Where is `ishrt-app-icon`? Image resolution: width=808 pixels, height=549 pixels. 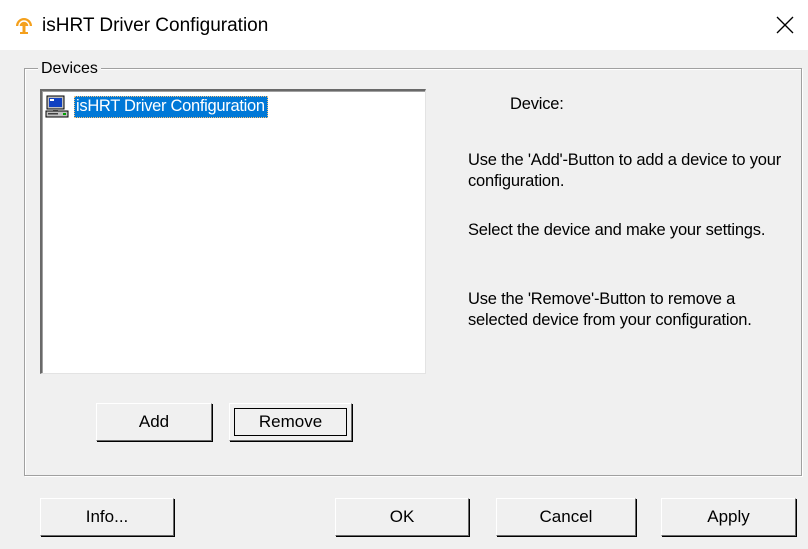 ishrt-app-icon is located at coordinates (24, 26).